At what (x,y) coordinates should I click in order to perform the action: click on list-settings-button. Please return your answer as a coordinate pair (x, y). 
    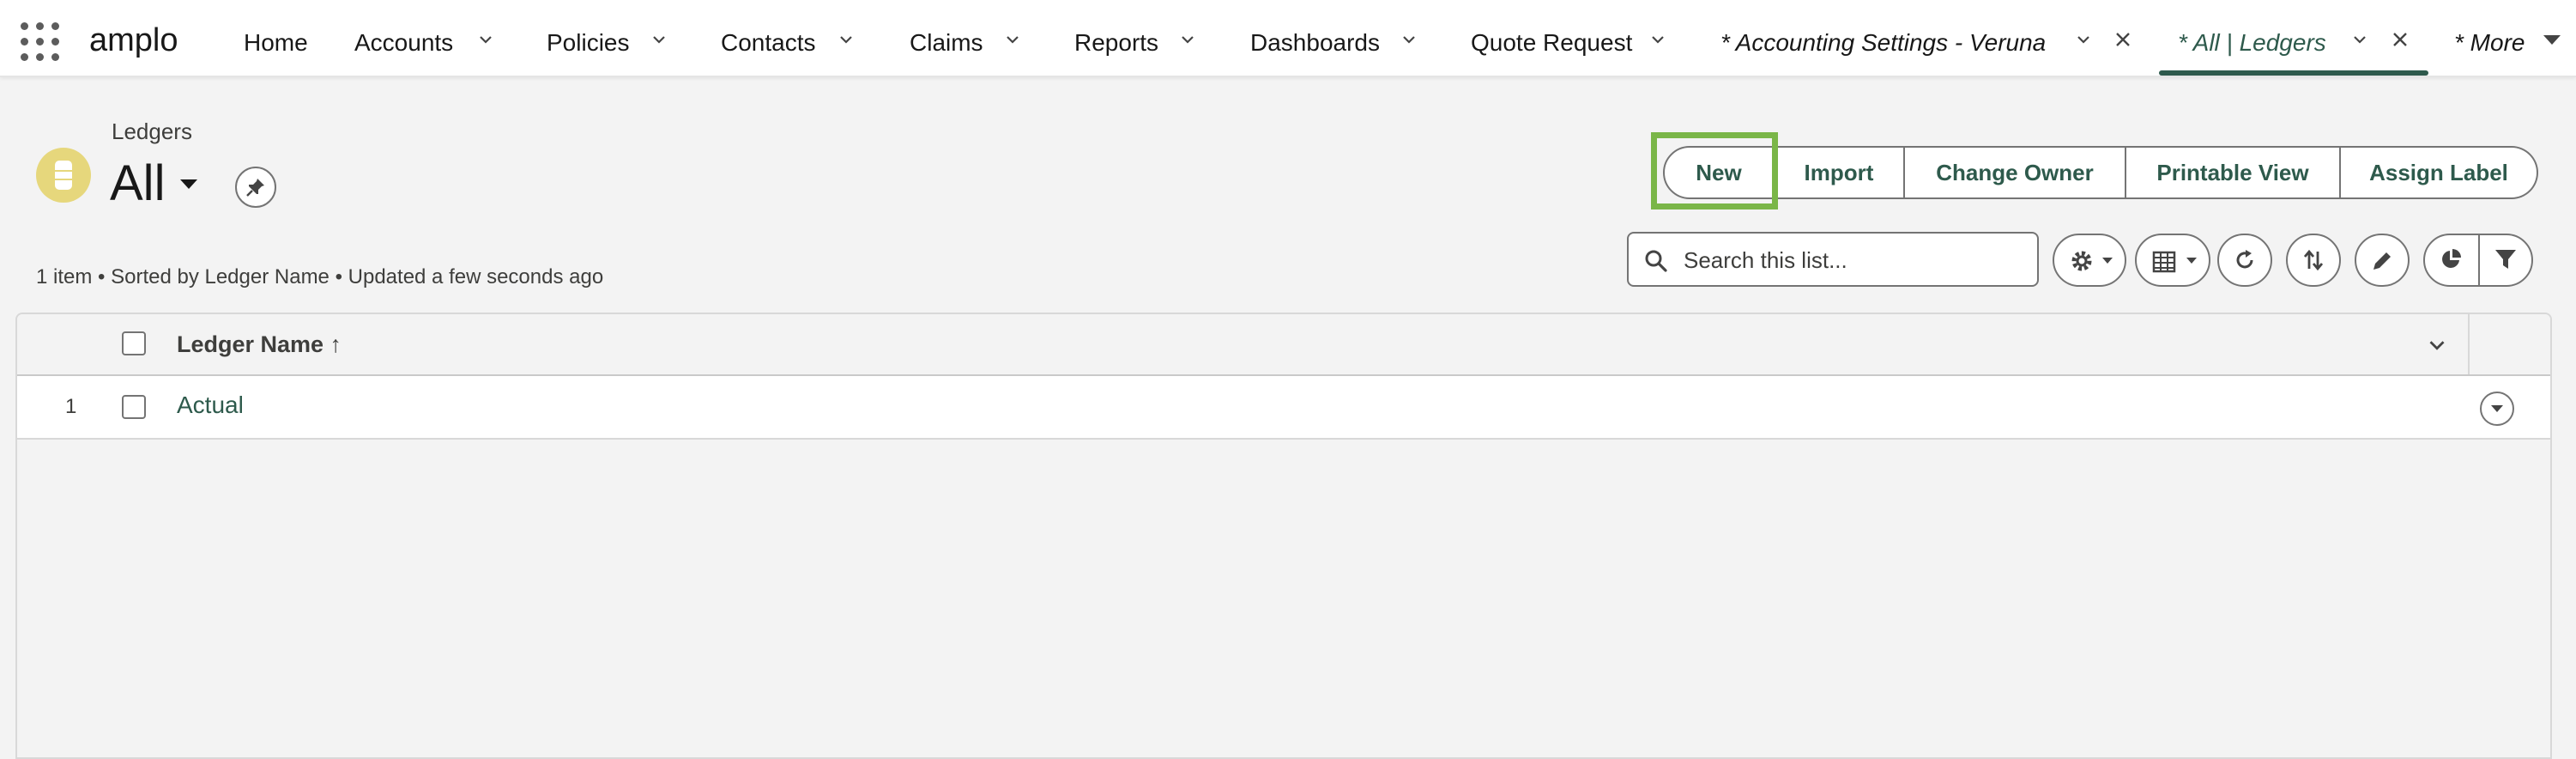
    Looking at the image, I should click on (2089, 260).